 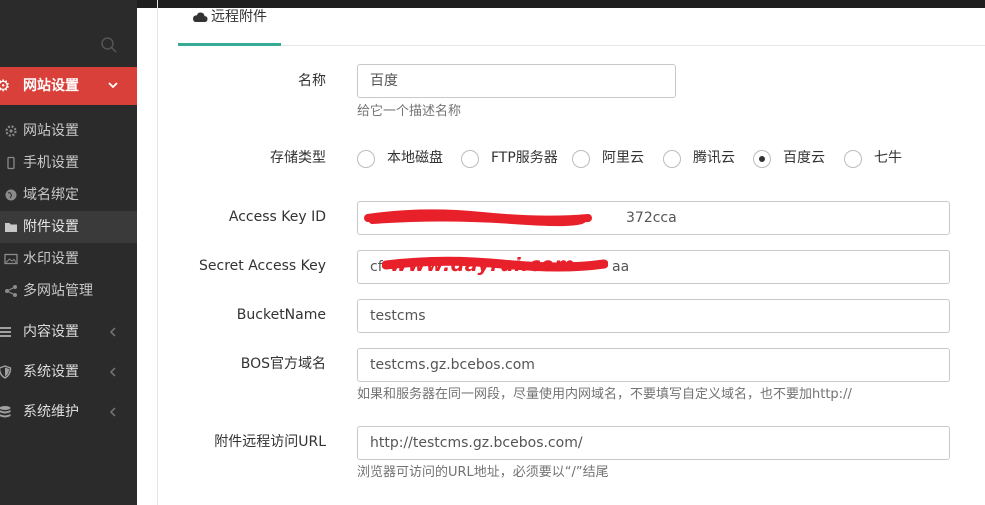 I want to click on shield-icon, so click(x=6, y=372).